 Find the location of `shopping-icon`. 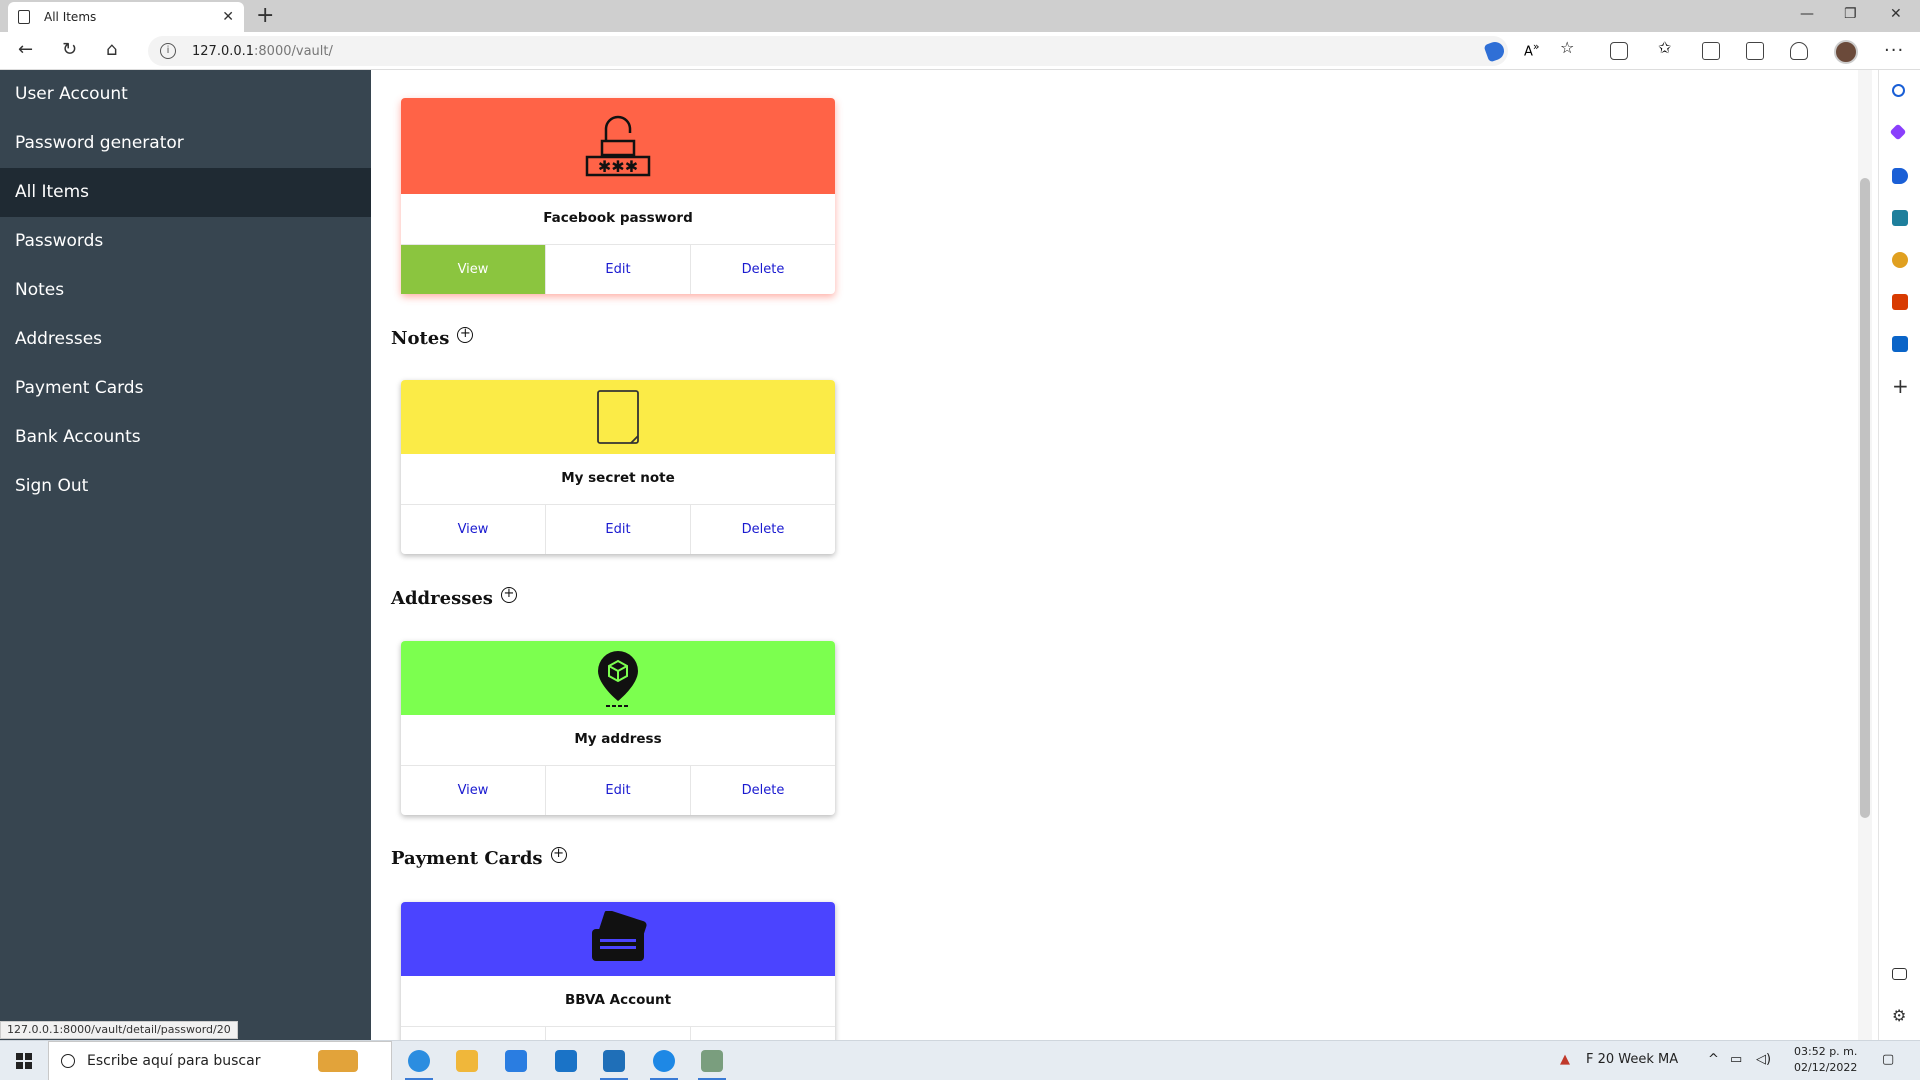

shopping-icon is located at coordinates (1900, 176).